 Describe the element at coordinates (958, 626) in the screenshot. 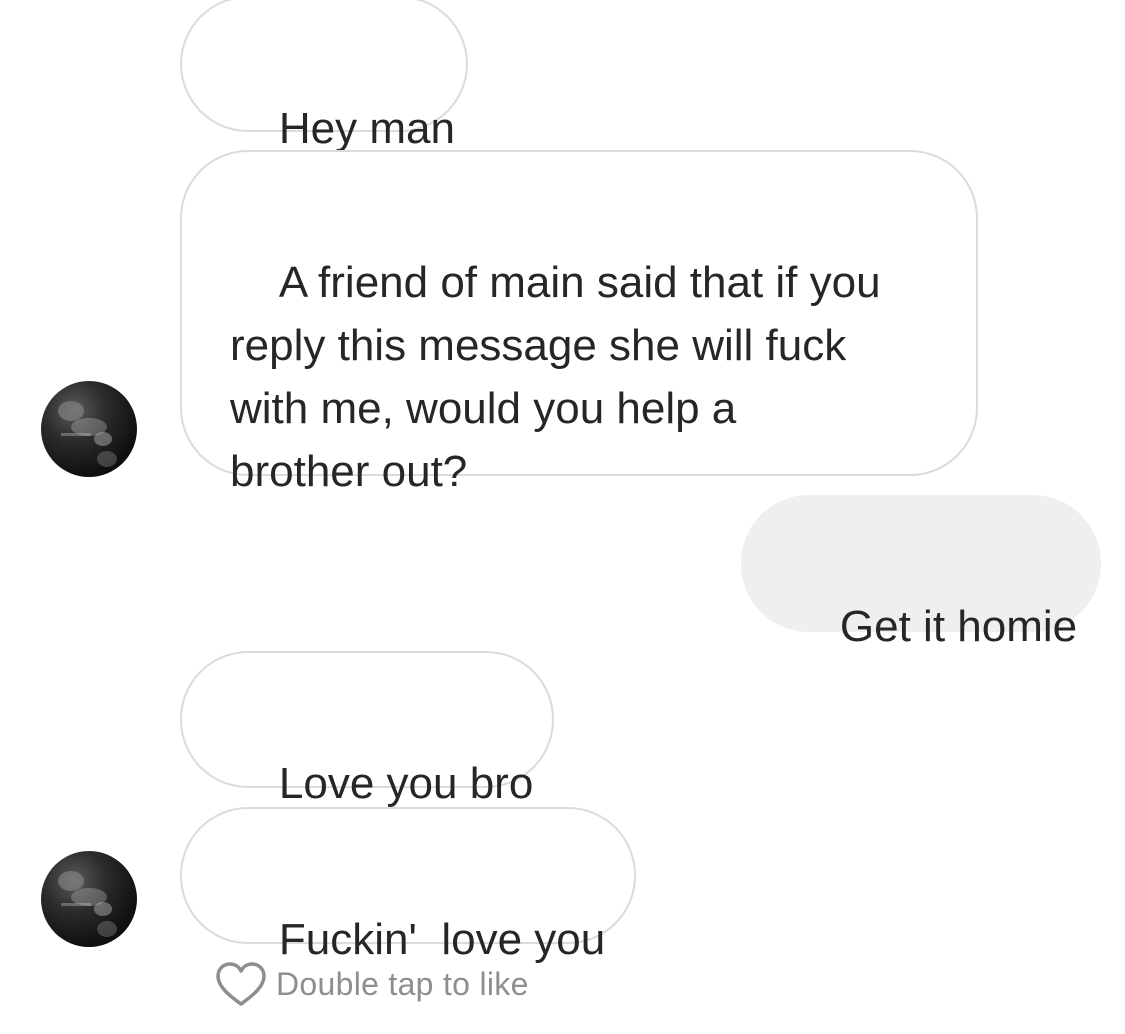

I see `message-text: Get it homie` at that location.